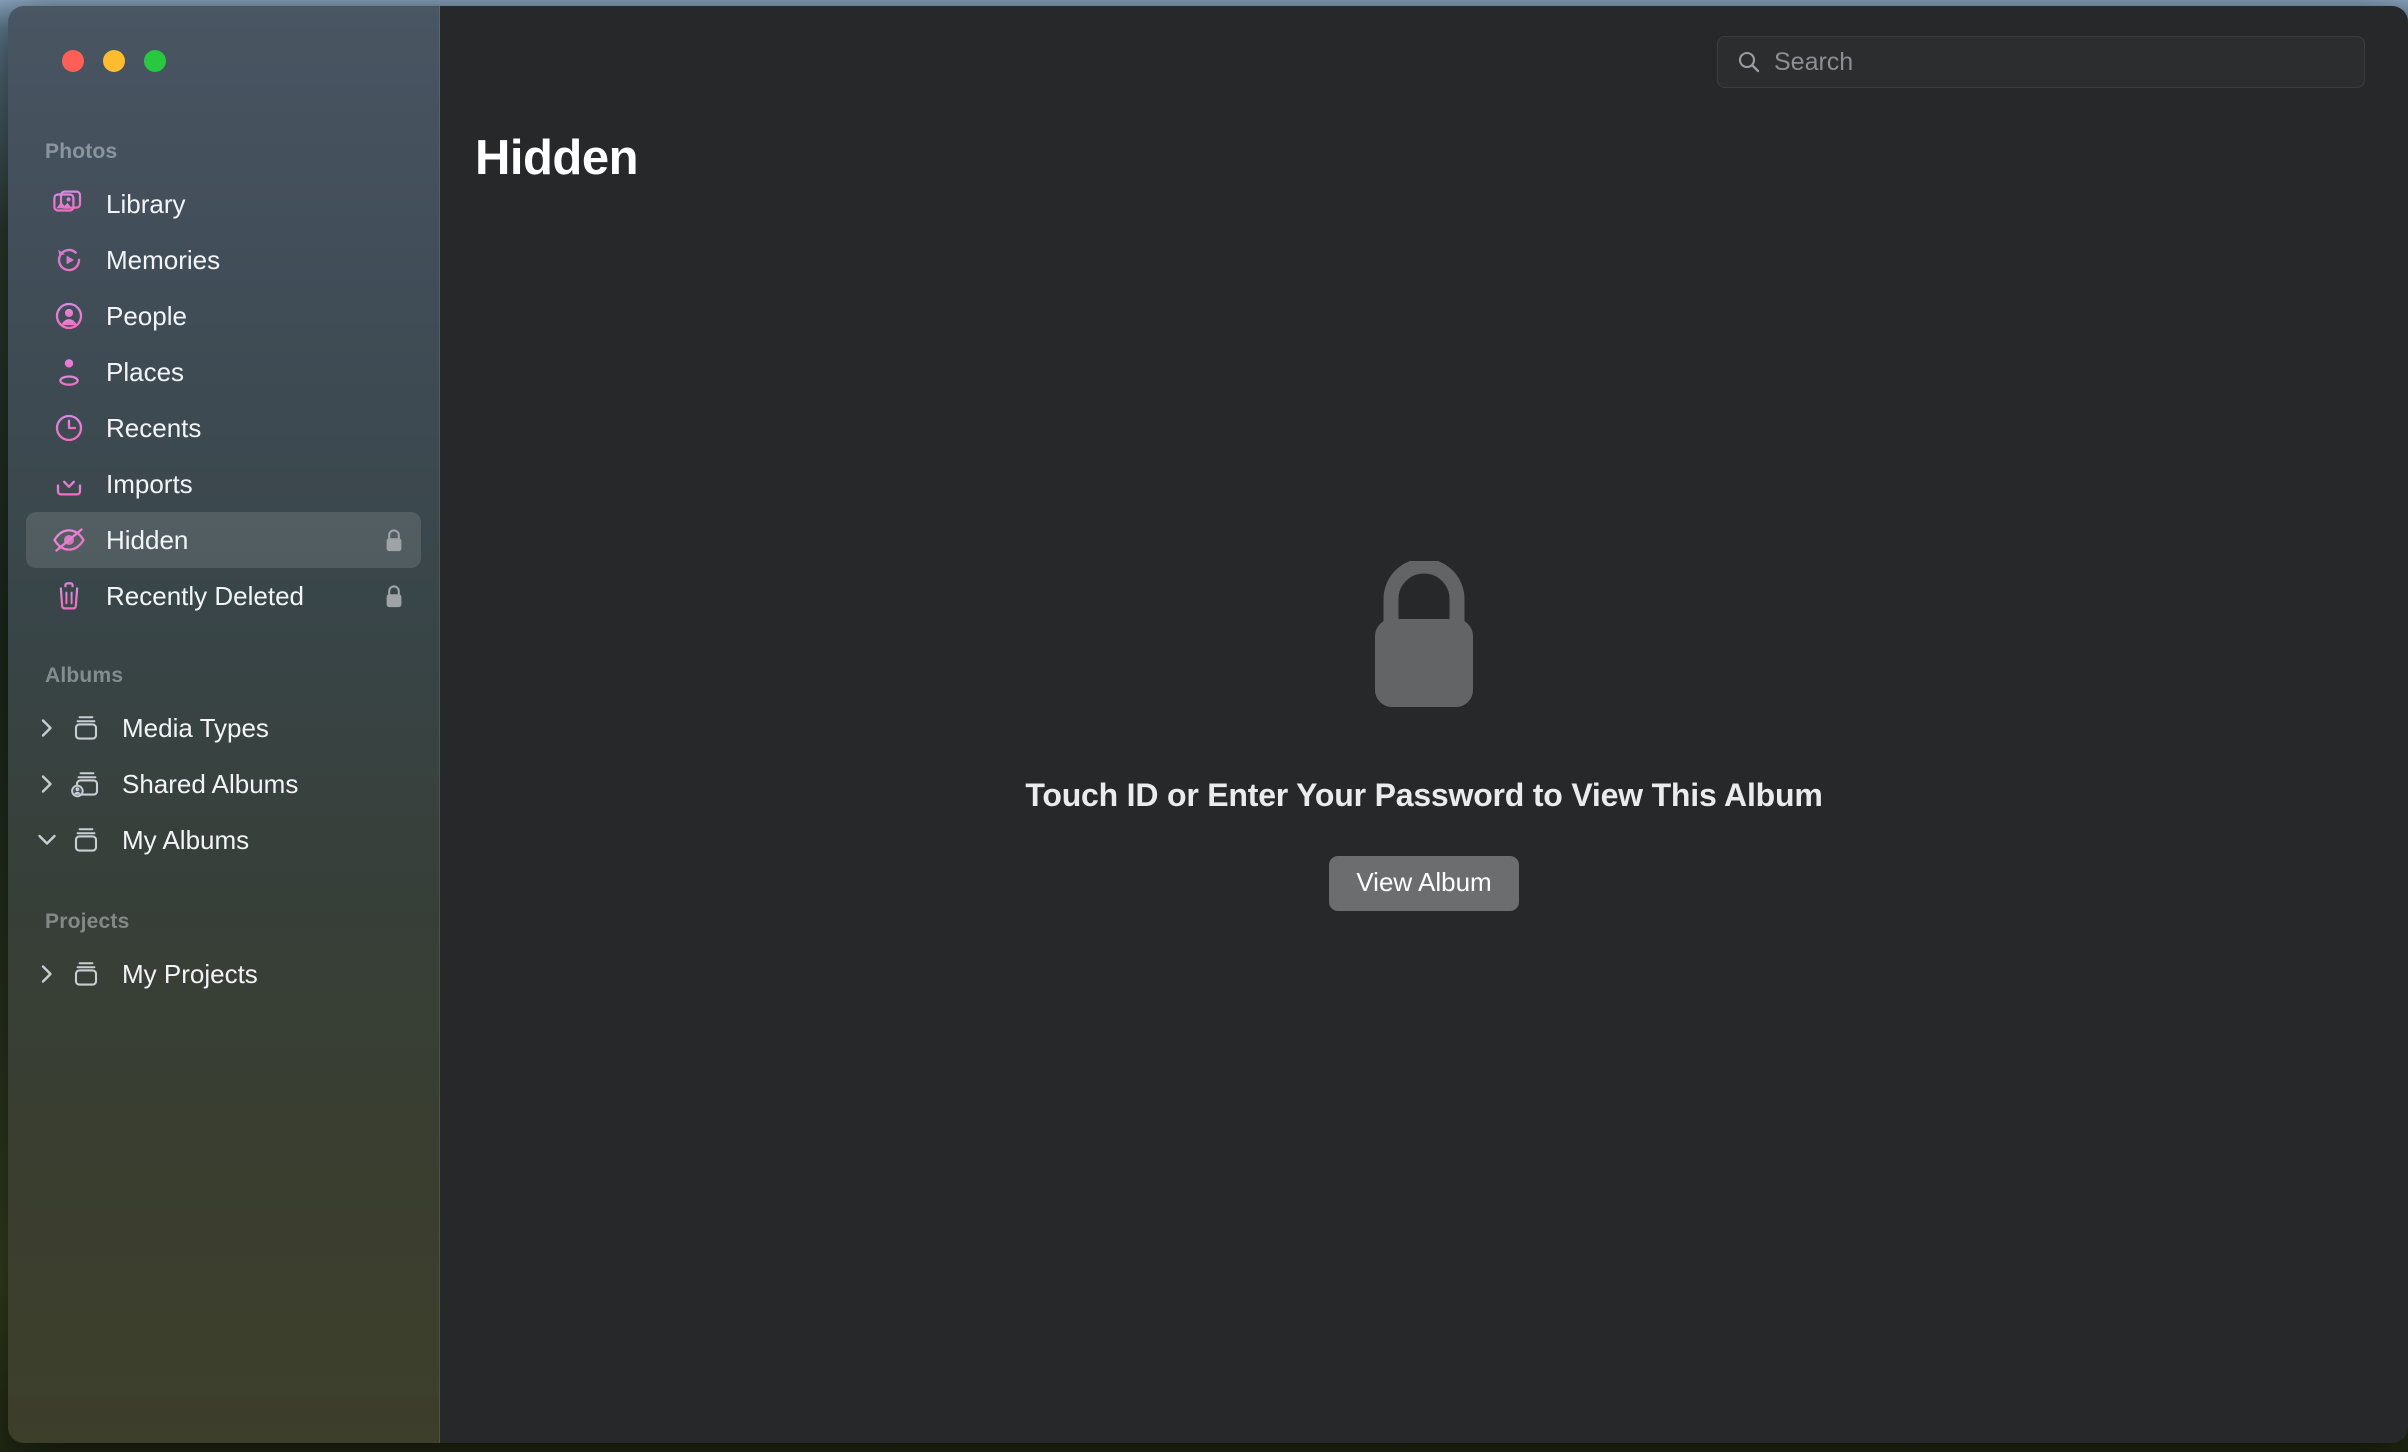  I want to click on chevron-down-icon, so click(47, 840).